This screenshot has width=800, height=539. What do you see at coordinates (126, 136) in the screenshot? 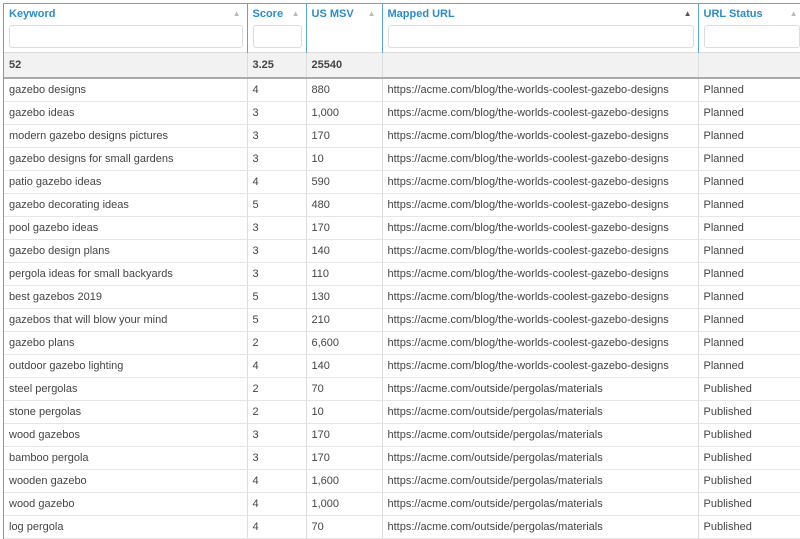
I see `cell-keyword: modern gazebo designs pictures` at bounding box center [126, 136].